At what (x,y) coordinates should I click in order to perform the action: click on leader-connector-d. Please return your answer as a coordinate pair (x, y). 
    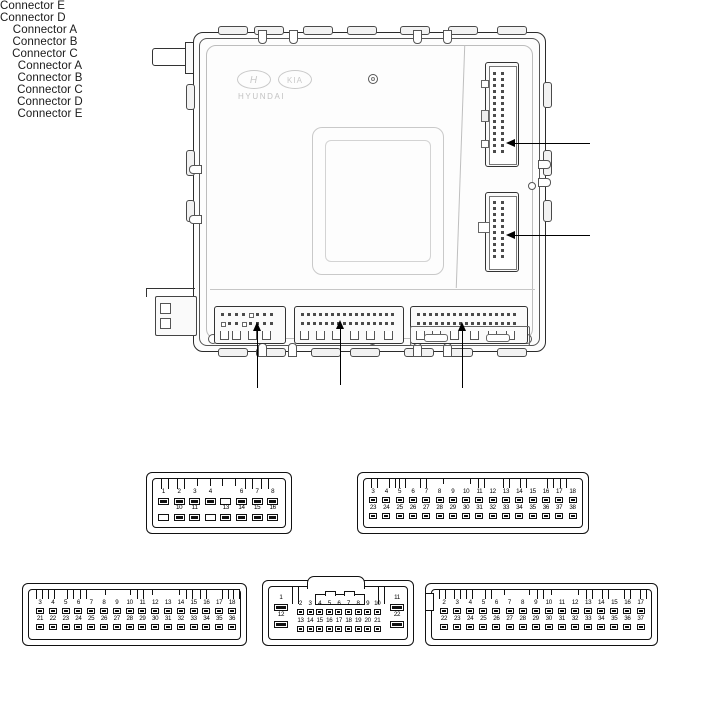
    Looking at the image, I should click on (552, 235).